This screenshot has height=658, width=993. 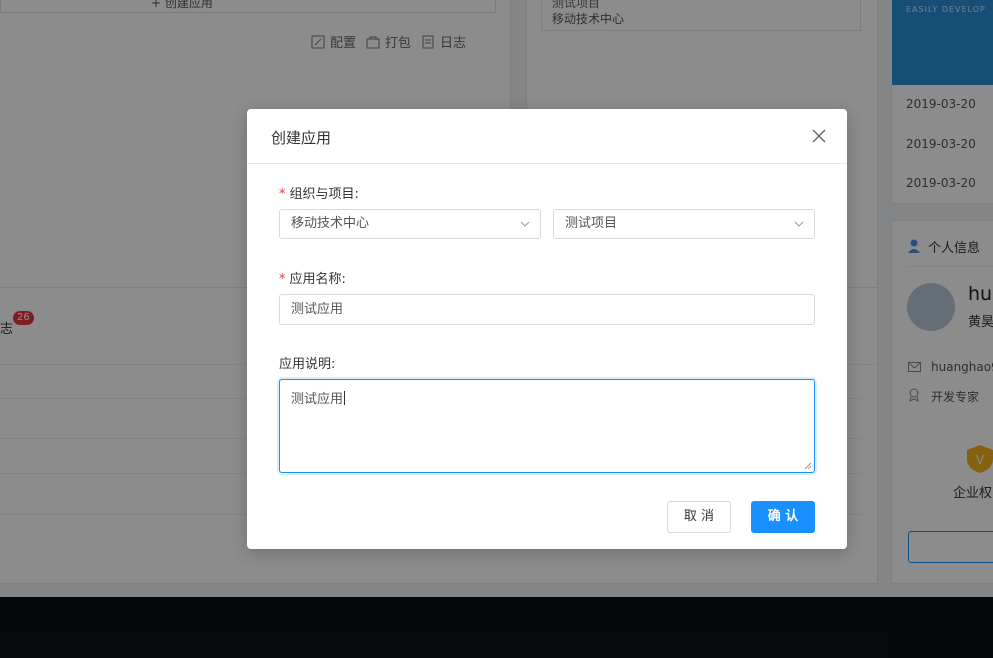 I want to click on project-select-value: 测试项目, so click(x=591, y=223).